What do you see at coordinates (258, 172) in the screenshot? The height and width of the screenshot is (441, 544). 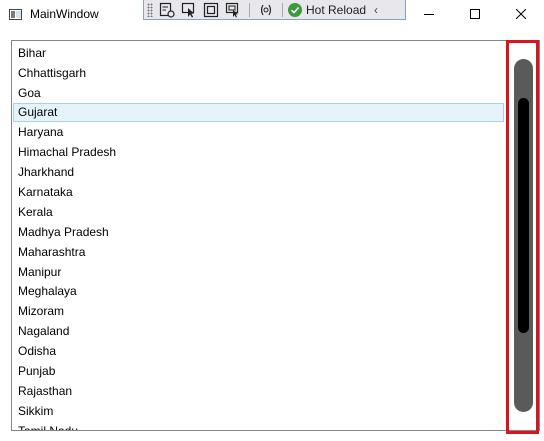 I see `list-item: Jharkhand` at bounding box center [258, 172].